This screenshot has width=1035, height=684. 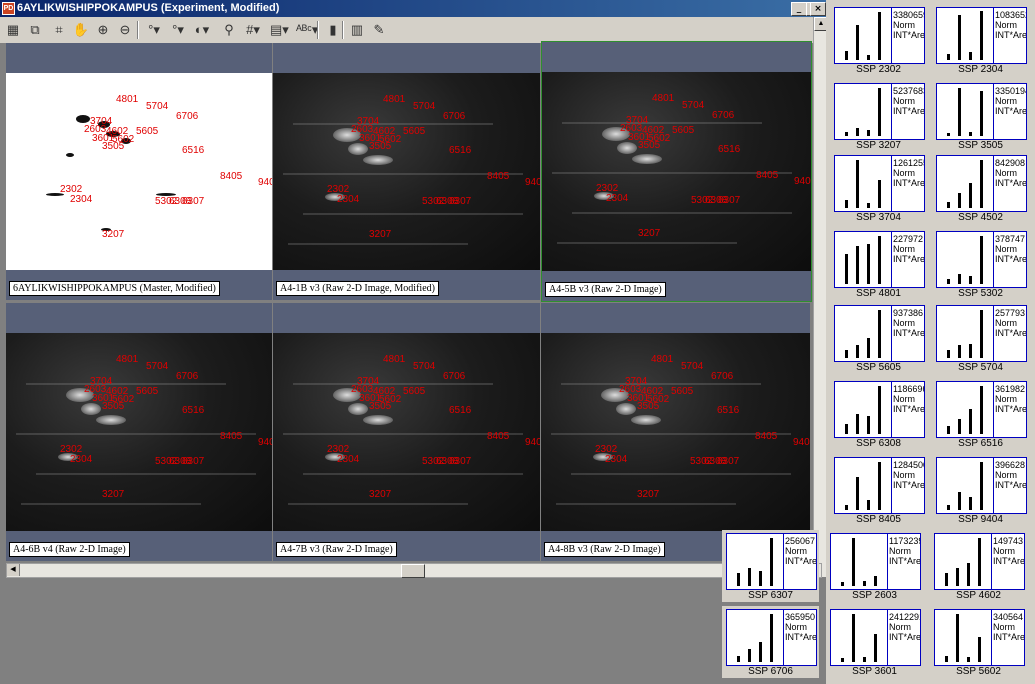 What do you see at coordinates (978, 642) in the screenshot?
I see `ssp-plot-tile: 340564NormINT*Area SSP 5602` at bounding box center [978, 642].